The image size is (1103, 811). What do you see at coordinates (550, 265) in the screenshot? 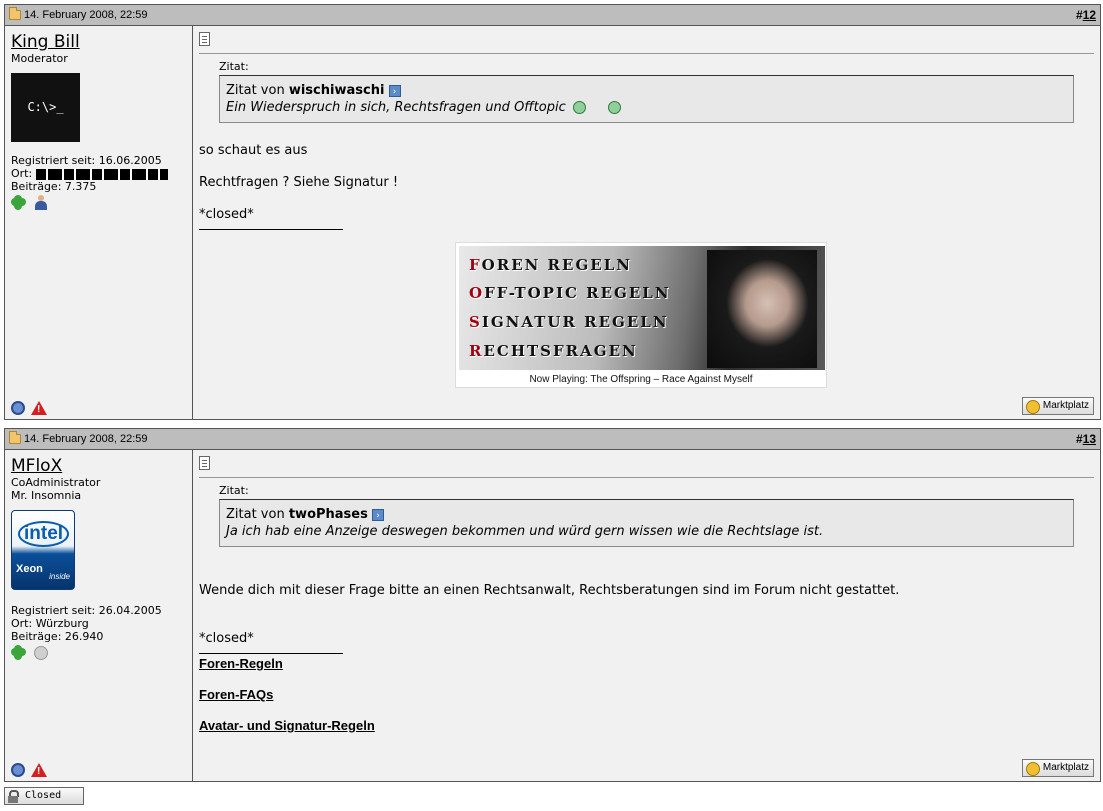
I see `banner-line: FOREN REGELN` at bounding box center [550, 265].